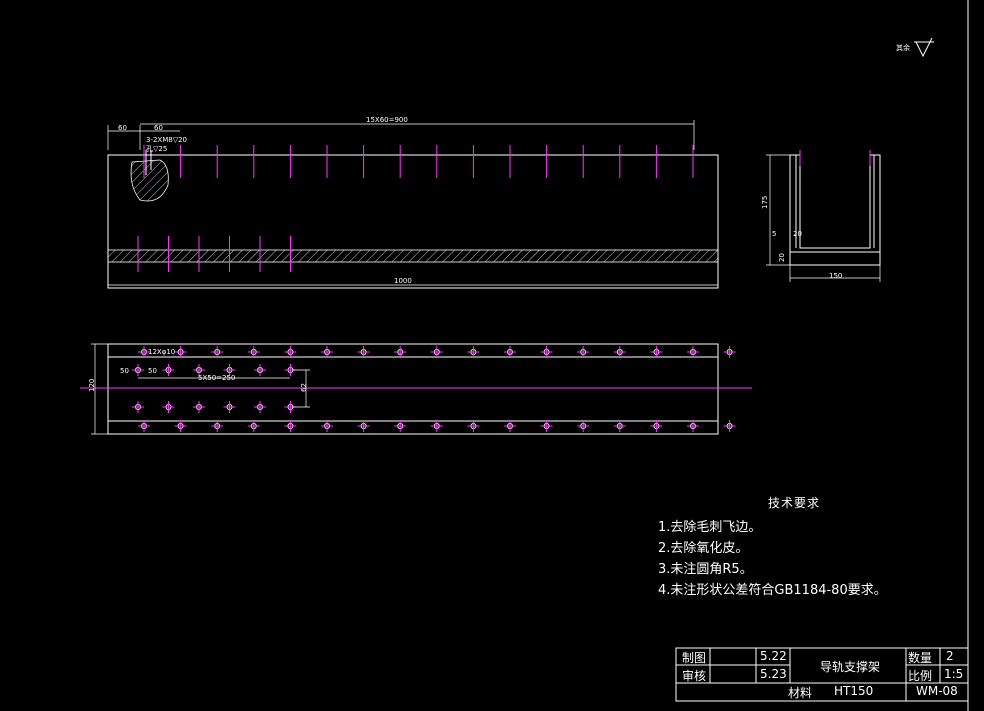  I want to click on qty-value: 2, so click(950, 656).